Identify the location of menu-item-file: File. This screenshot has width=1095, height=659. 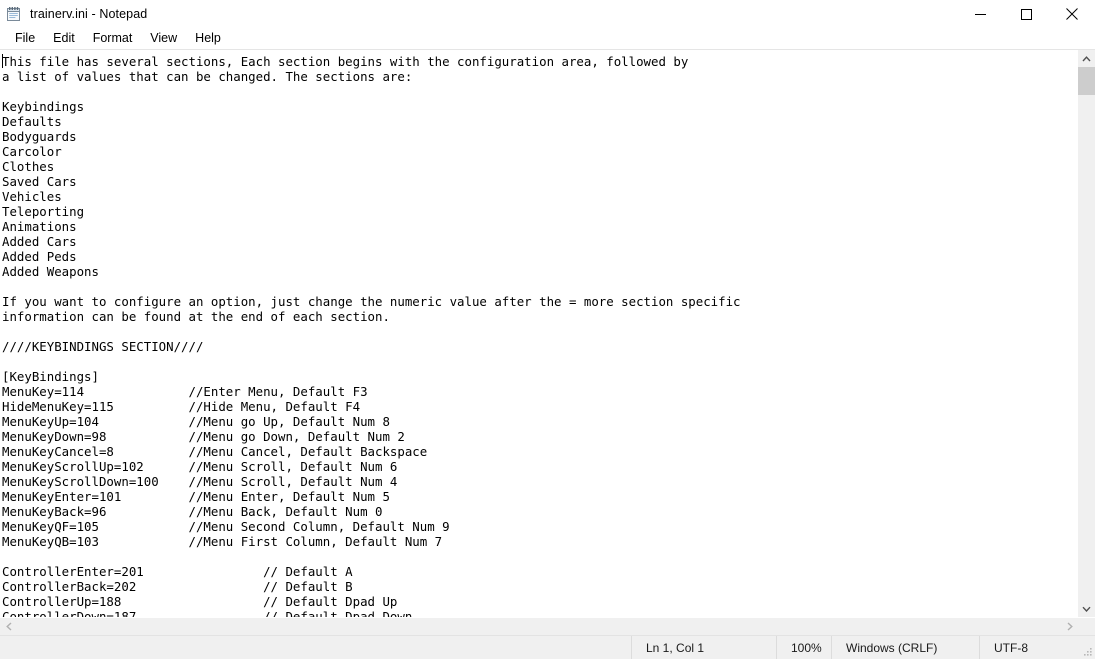
(25, 39).